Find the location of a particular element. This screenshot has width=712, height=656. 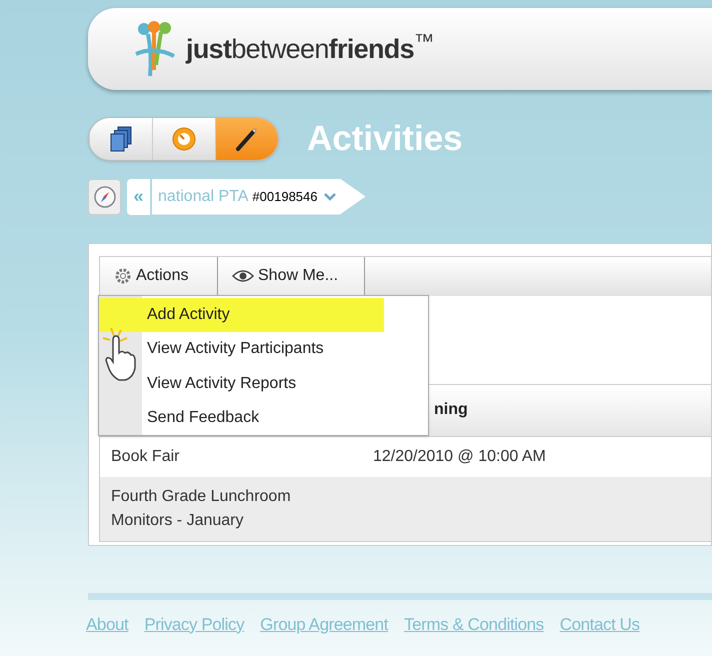

group-selector: national PTA #00198546 is located at coordinates (259, 196).